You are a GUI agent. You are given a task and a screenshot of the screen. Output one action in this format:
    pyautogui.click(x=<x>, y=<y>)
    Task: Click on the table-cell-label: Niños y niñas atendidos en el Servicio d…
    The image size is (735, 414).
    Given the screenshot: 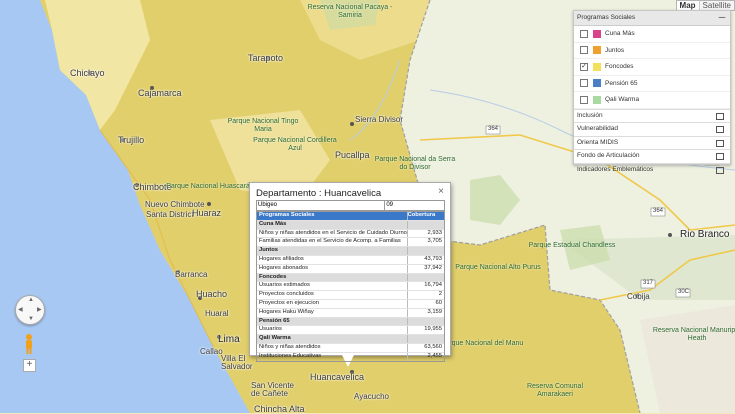 What is the action you would take?
    pyautogui.click(x=333, y=232)
    